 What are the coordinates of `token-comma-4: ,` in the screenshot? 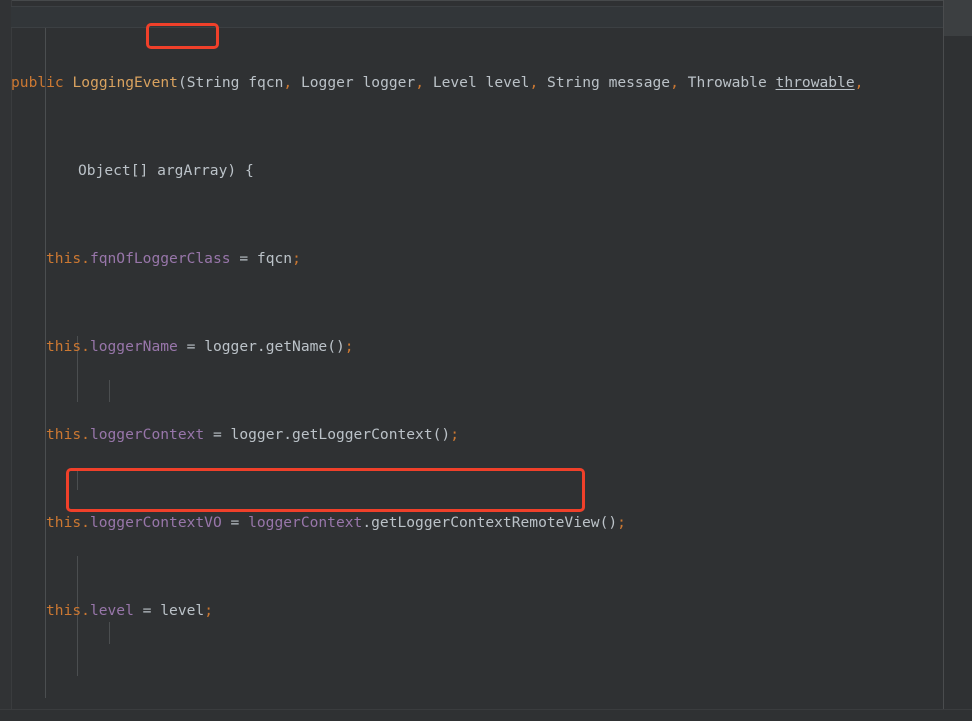 It's located at (674, 82).